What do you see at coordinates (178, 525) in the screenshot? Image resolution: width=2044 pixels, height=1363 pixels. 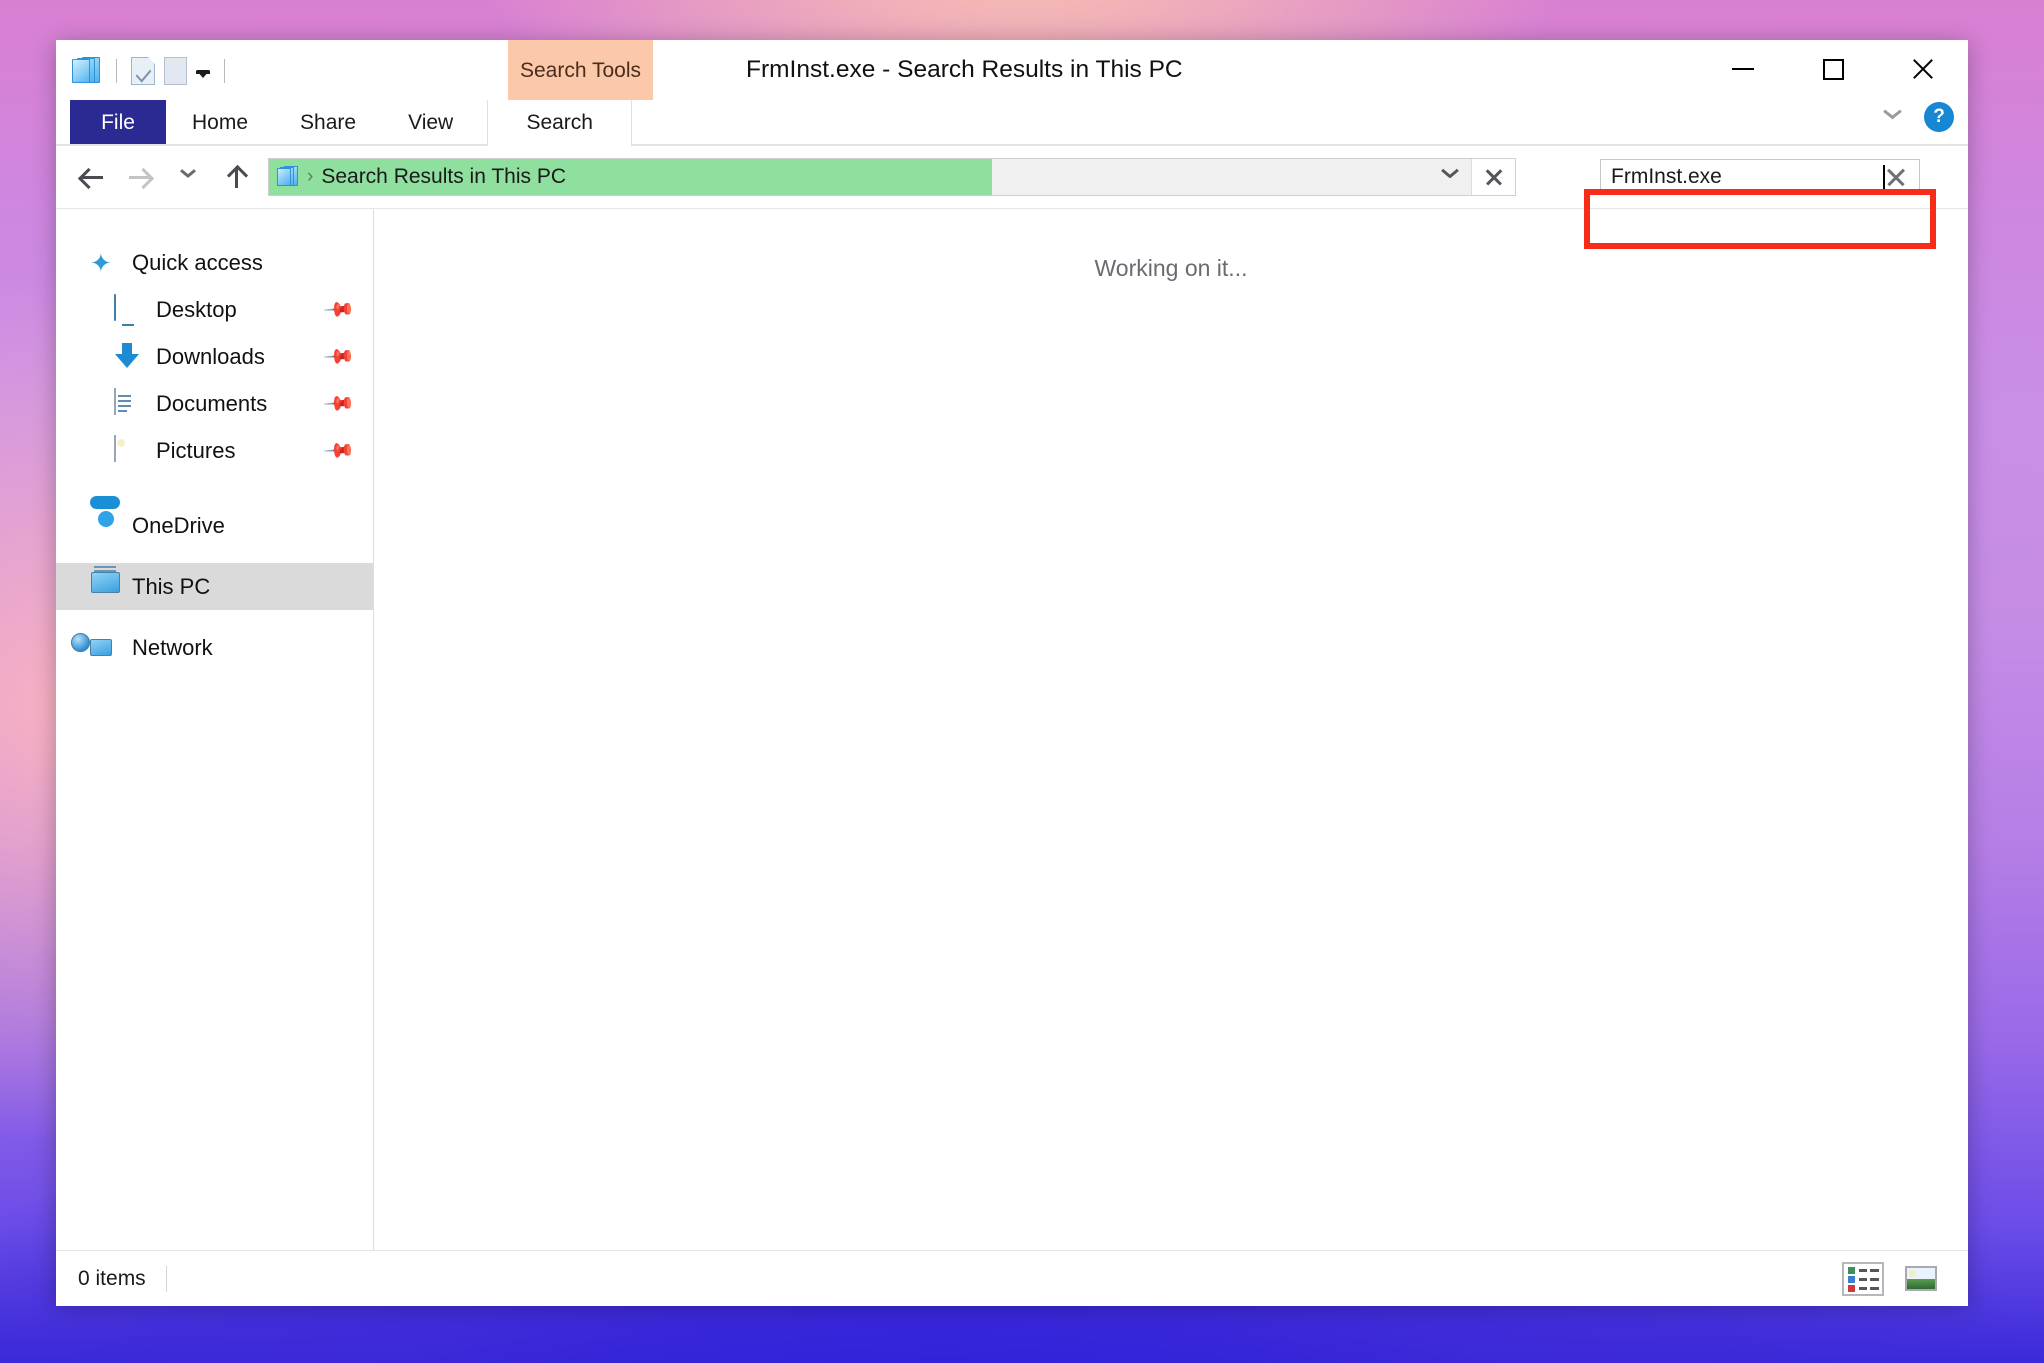 I see `sidebar-item-label: OneDrive` at bounding box center [178, 525].